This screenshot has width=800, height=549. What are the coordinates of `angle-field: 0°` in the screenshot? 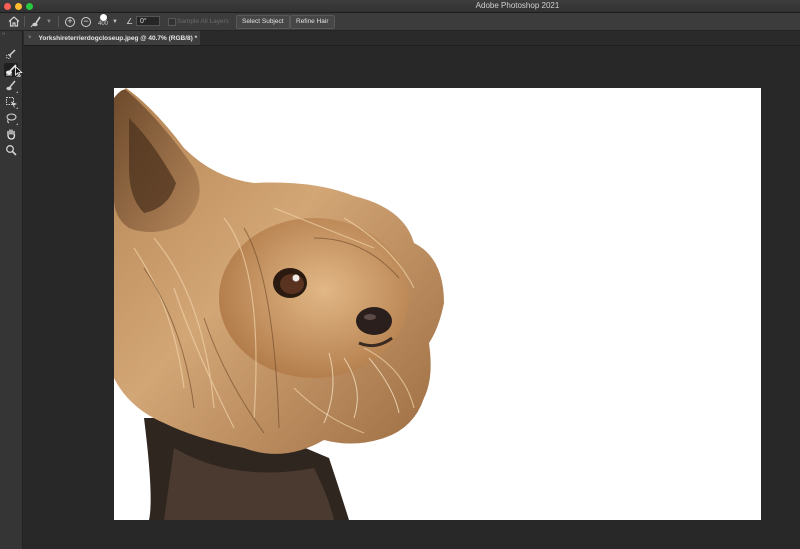 It's located at (148, 21).